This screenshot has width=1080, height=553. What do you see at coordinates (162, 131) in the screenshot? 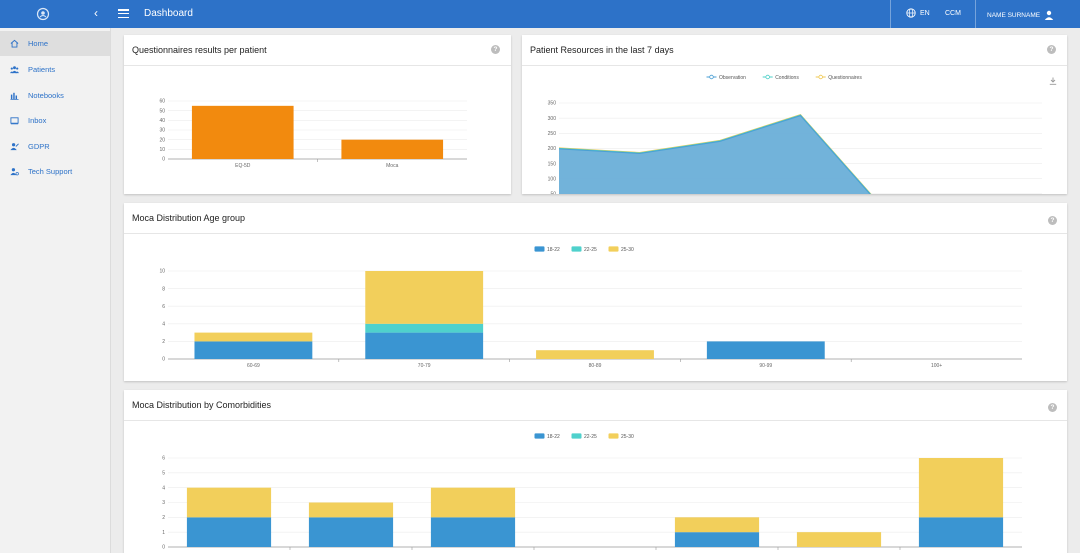
I see `y-tick-label: 30` at bounding box center [162, 131].